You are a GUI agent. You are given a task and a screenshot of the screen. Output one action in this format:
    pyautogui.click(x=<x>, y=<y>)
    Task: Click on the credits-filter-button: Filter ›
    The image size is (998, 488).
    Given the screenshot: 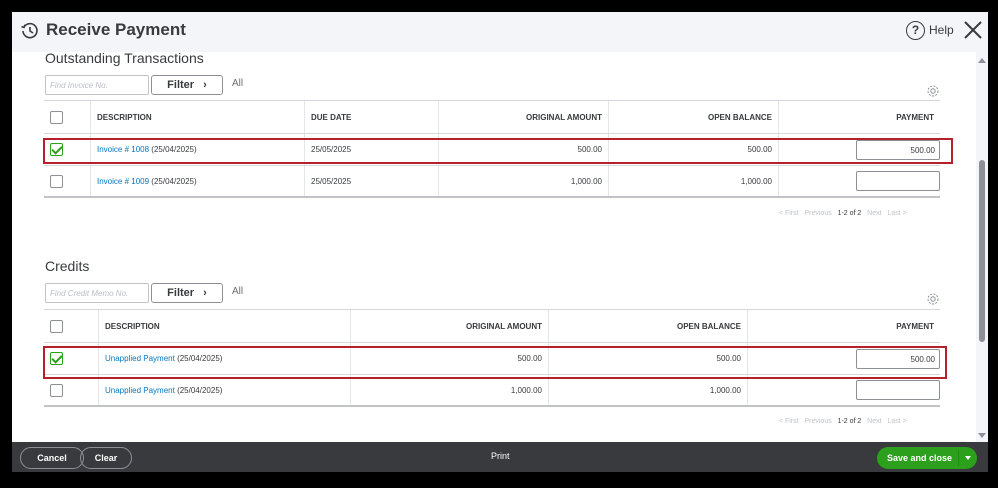 What is the action you would take?
    pyautogui.click(x=187, y=293)
    